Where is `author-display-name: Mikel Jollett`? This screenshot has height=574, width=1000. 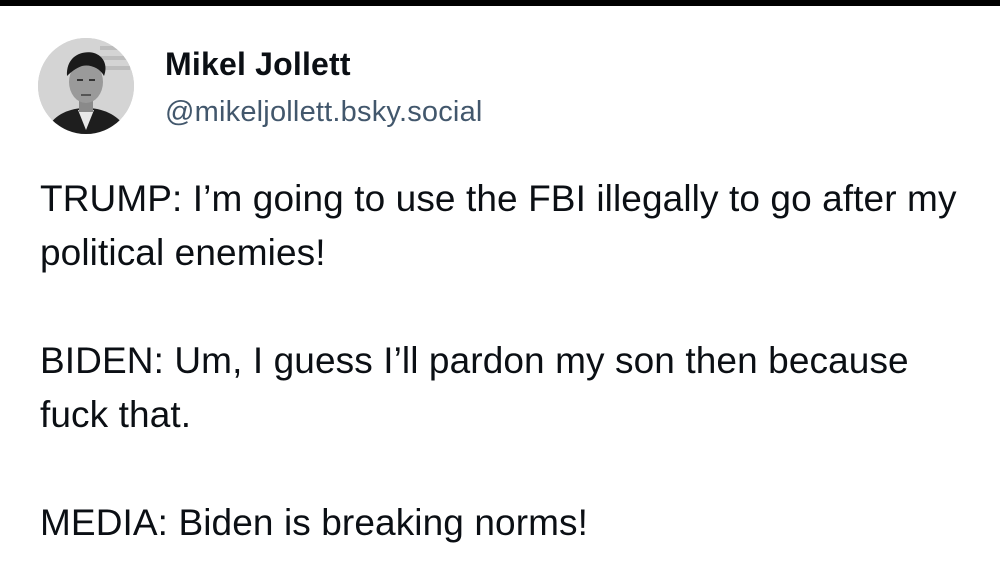 author-display-name: Mikel Jollett is located at coordinates (324, 64).